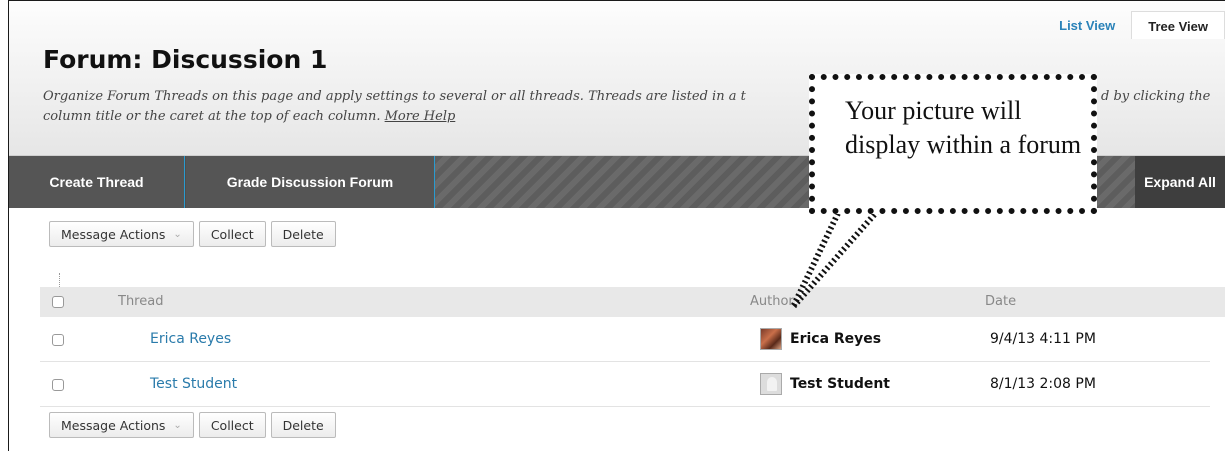  Describe the element at coordinates (1180, 182) in the screenshot. I see `expand-all-button: Expand All` at that location.